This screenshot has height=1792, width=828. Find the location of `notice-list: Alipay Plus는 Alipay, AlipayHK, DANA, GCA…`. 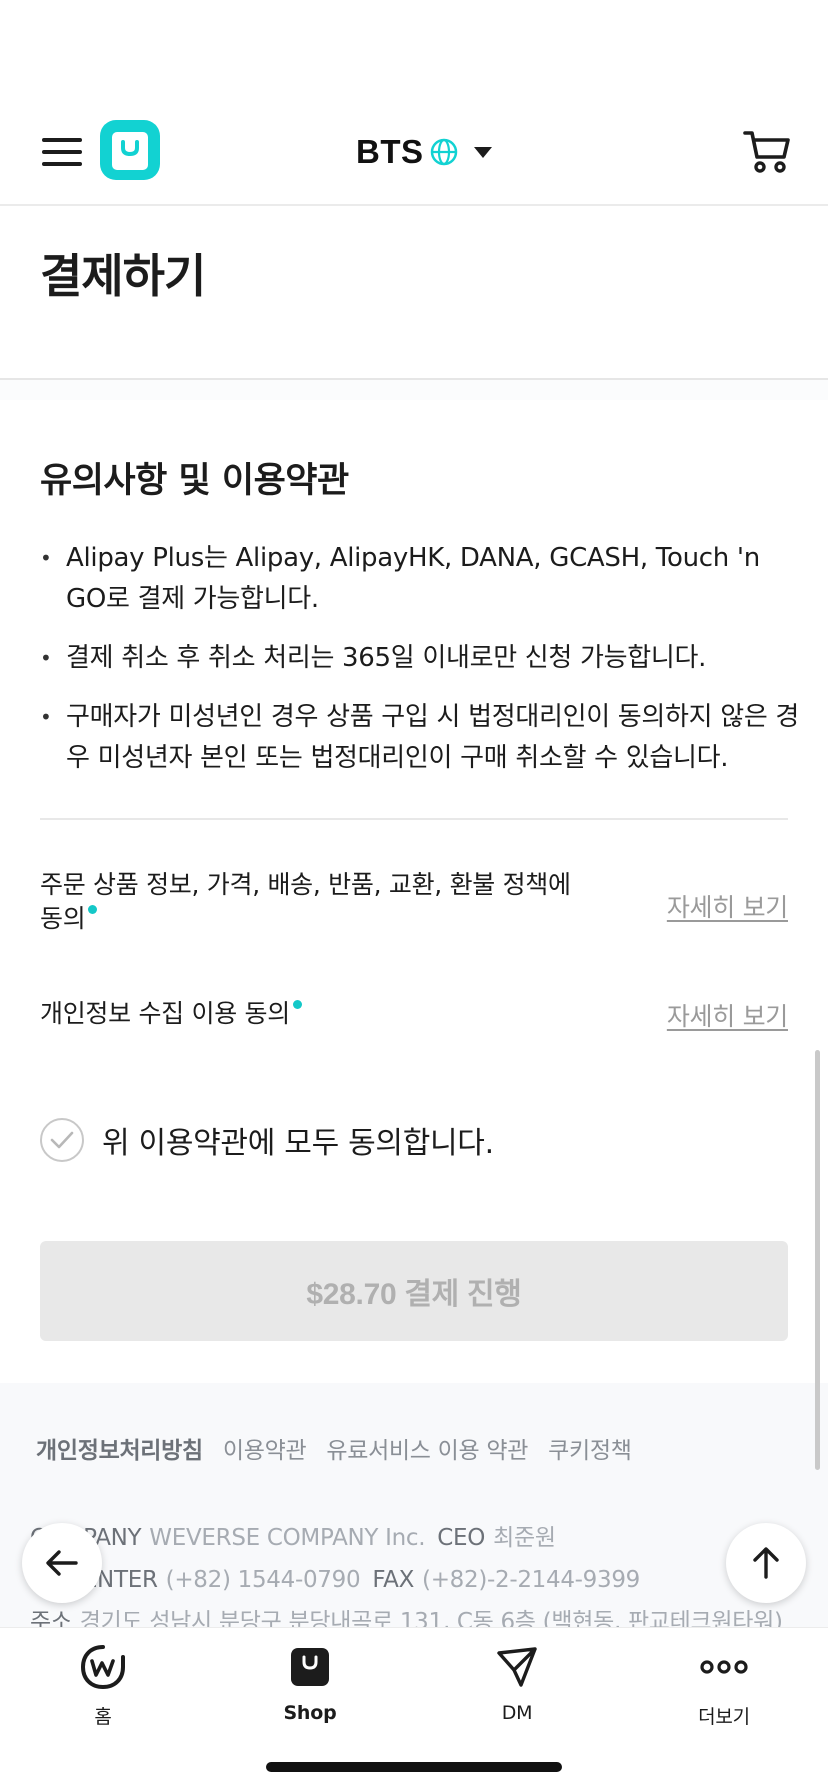

notice-list: Alipay Plus는 Alipay, AlipayHK, DANA, GCA… is located at coordinates (420, 667).